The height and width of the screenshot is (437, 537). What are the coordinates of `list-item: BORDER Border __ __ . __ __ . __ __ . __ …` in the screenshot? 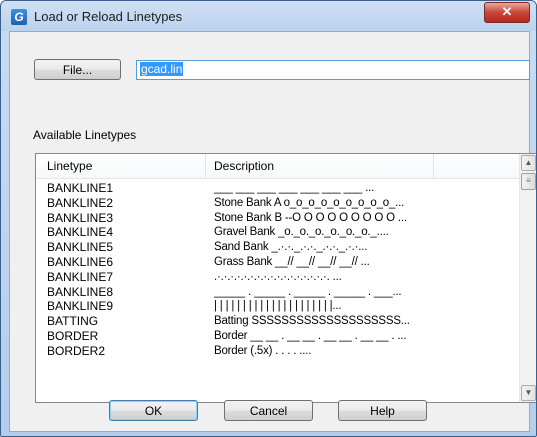 It's located at (278, 336).